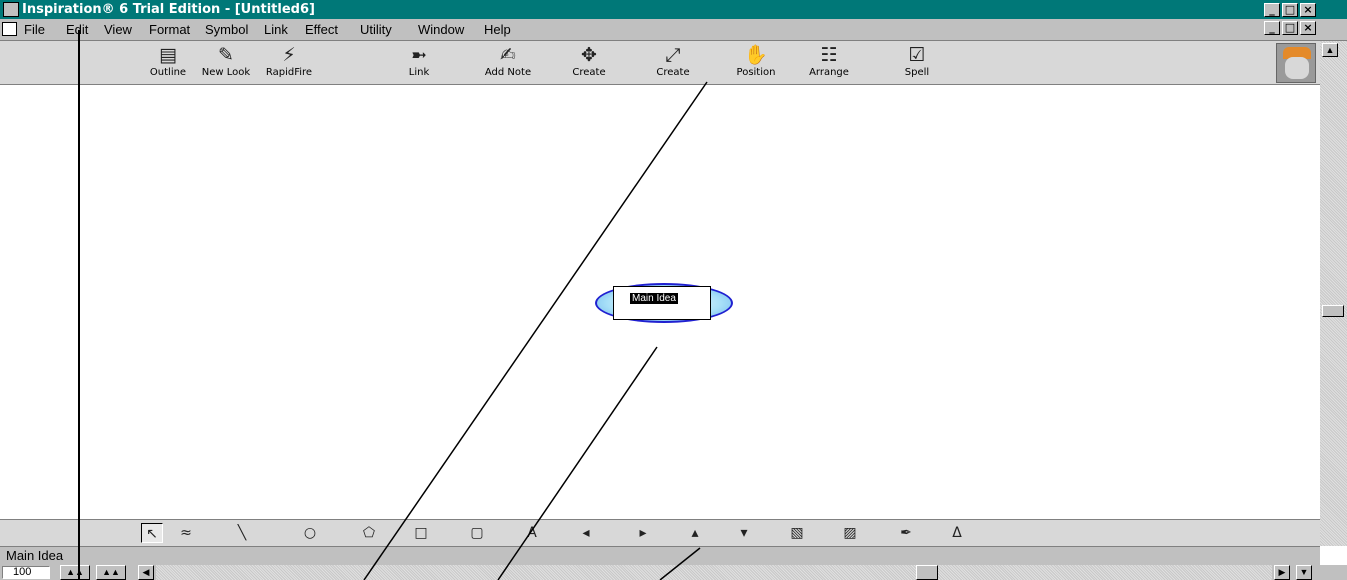 The height and width of the screenshot is (580, 1347). Describe the element at coordinates (695, 533) in the screenshot. I see `add-up-icon: ▴` at that location.